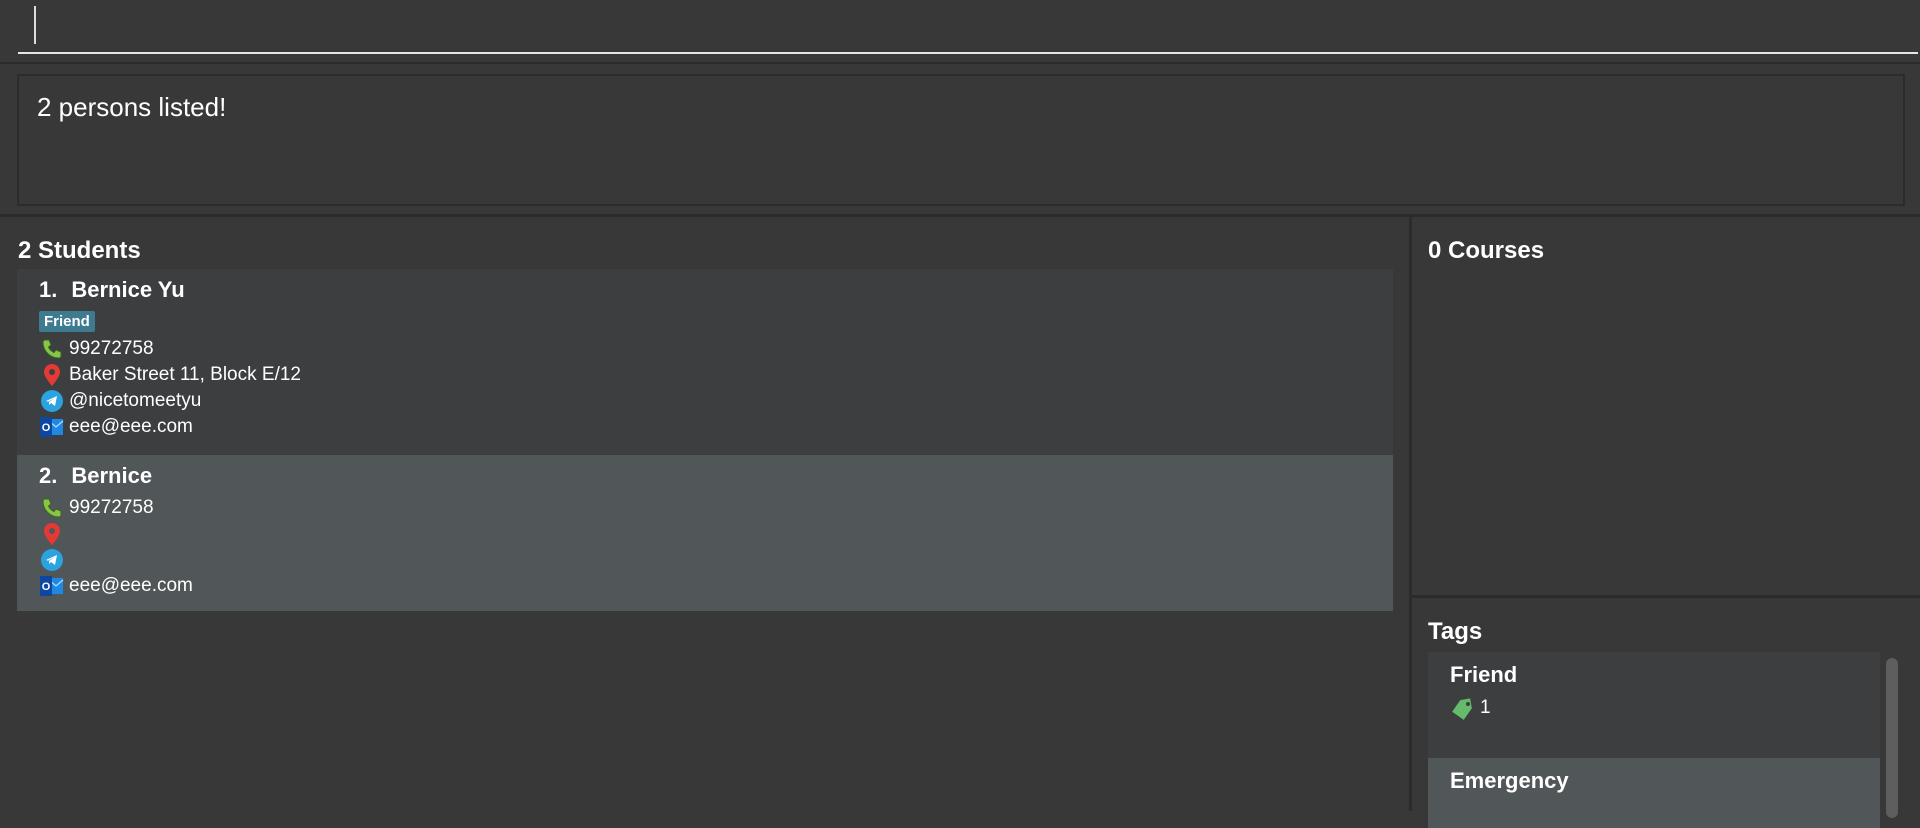  Describe the element at coordinates (128, 289) in the screenshot. I see `student-name-text: Bernice Yu` at that location.